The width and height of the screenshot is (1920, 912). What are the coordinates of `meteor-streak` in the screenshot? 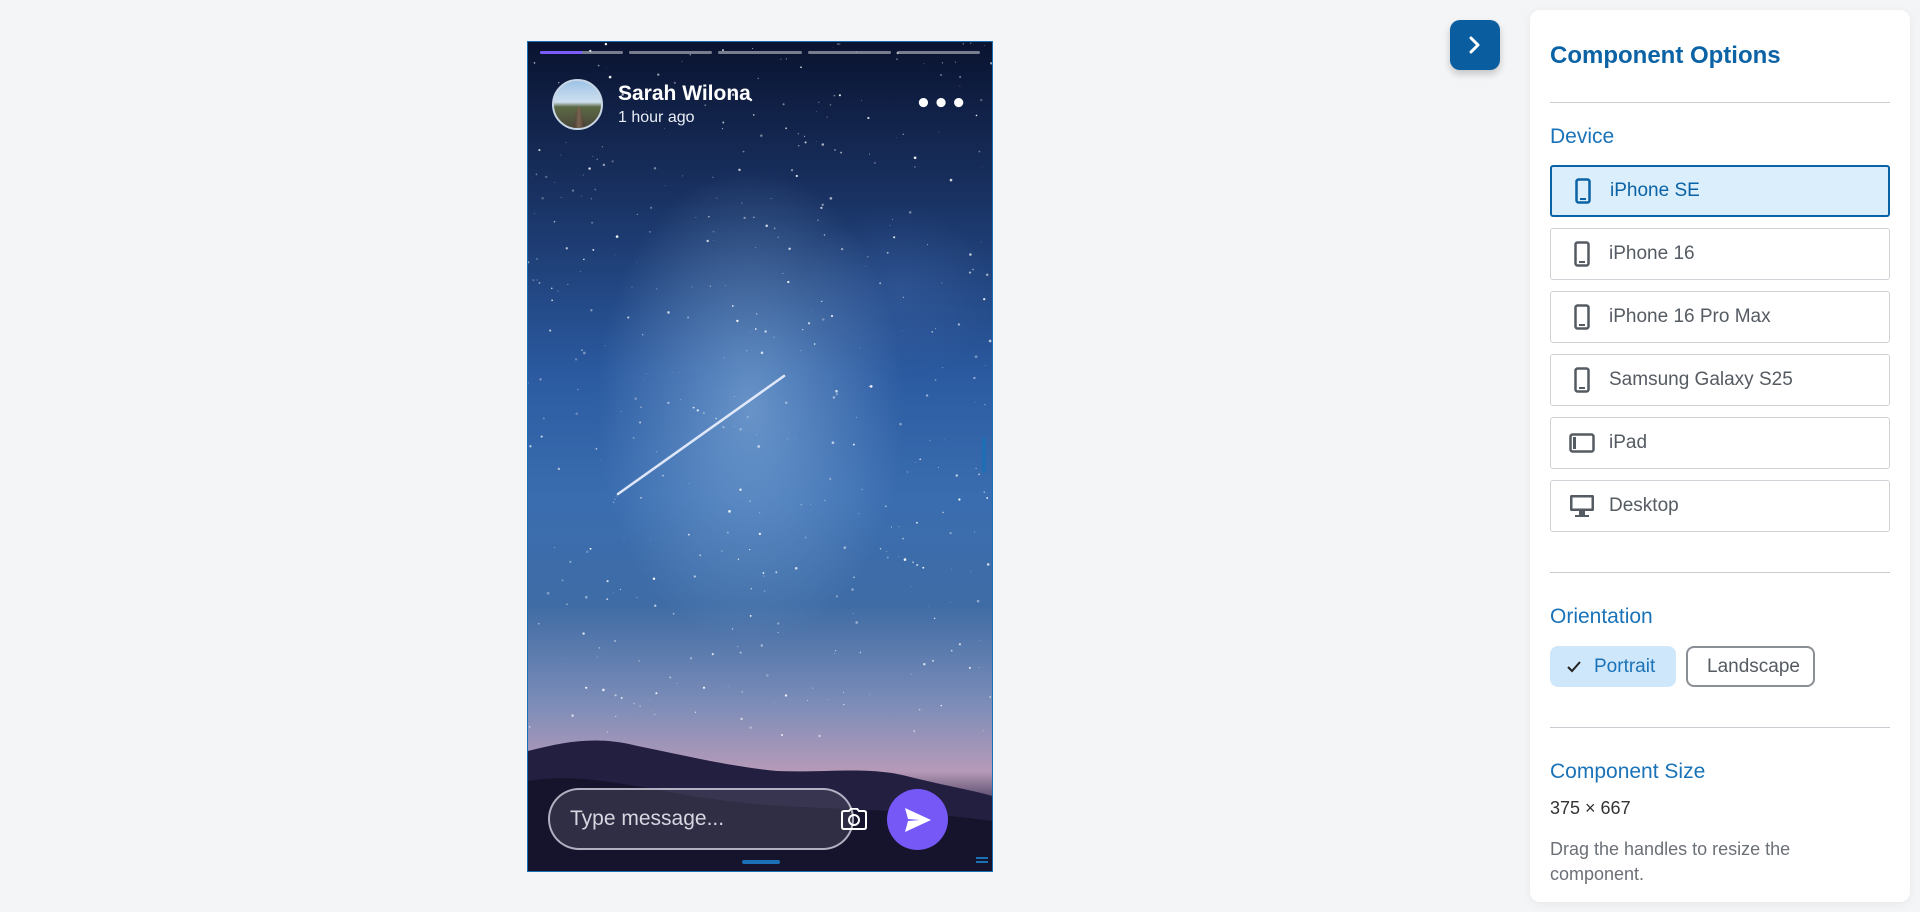 It's located at (701, 435).